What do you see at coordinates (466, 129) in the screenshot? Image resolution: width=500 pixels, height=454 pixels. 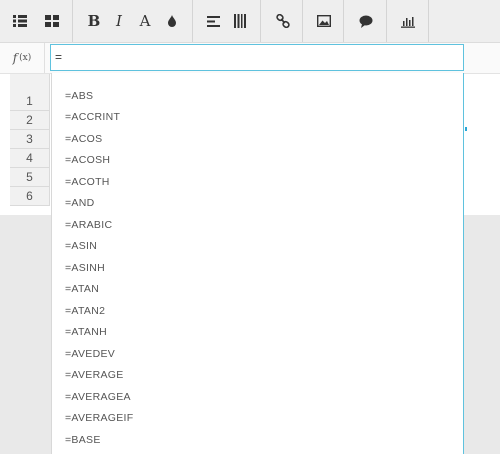 I see `selection-marker` at bounding box center [466, 129].